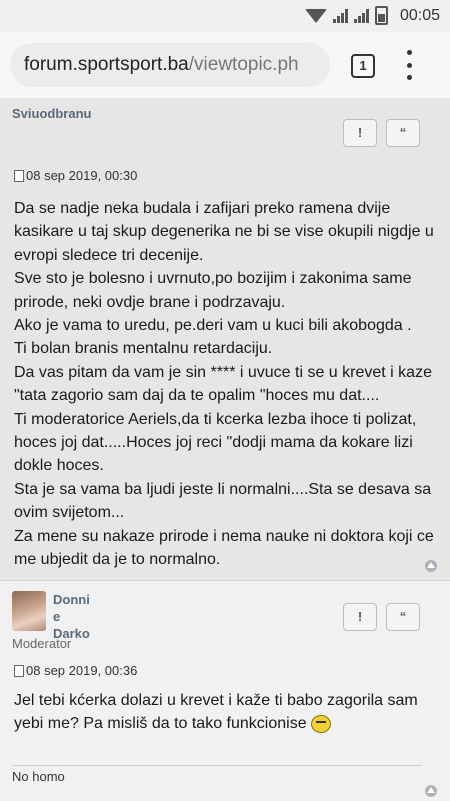 Image resolution: width=450 pixels, height=801 pixels. I want to click on laughing-smiley-icon, so click(320, 724).